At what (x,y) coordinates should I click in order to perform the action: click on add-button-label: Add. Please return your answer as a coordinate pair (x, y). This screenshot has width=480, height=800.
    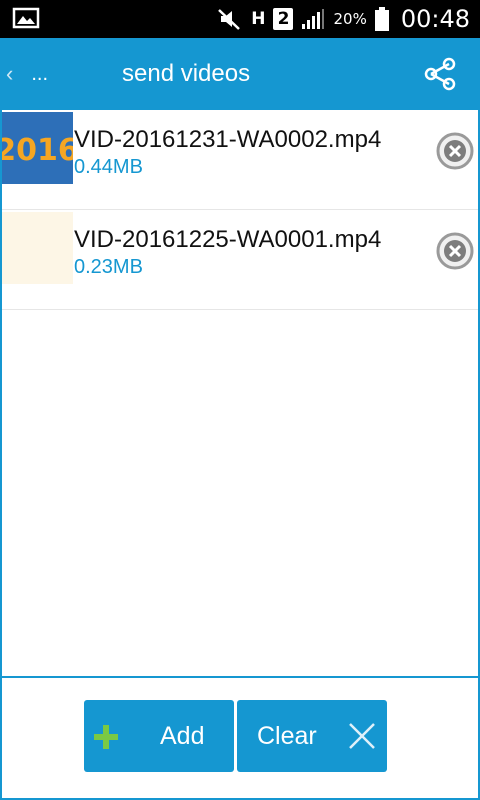
    Looking at the image, I should click on (182, 736).